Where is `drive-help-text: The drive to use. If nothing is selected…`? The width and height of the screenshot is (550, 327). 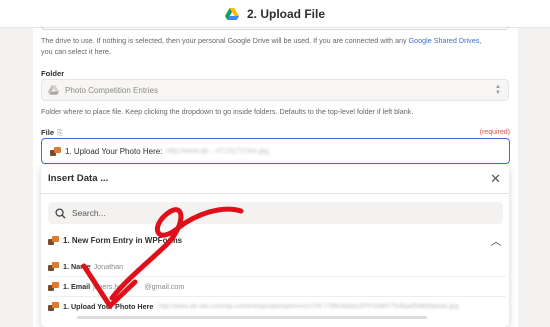 drive-help-text: The drive to use. If nothing is selected… is located at coordinates (261, 46).